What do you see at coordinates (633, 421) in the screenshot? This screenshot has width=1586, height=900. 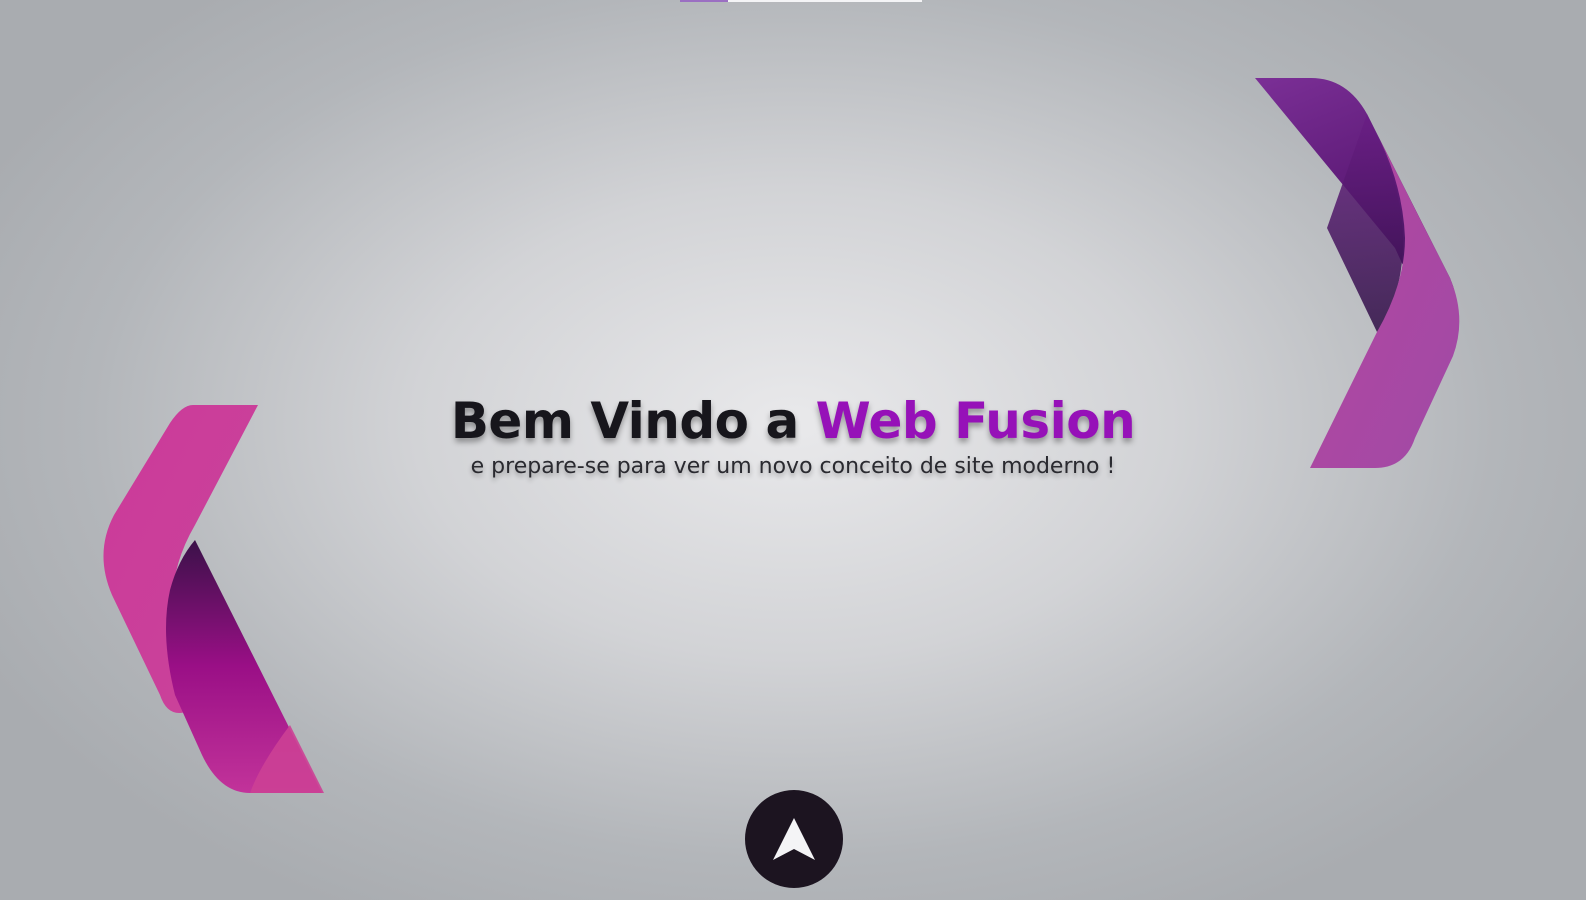 I see `hero-title-prefix: Bem Vindo a` at bounding box center [633, 421].